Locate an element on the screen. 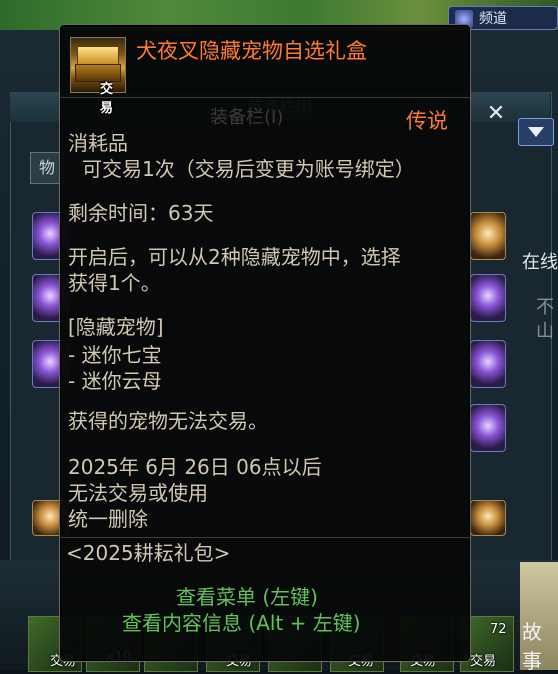 Image resolution: width=558 pixels, height=674 pixels. chevron-down-icon is located at coordinates (536, 132).